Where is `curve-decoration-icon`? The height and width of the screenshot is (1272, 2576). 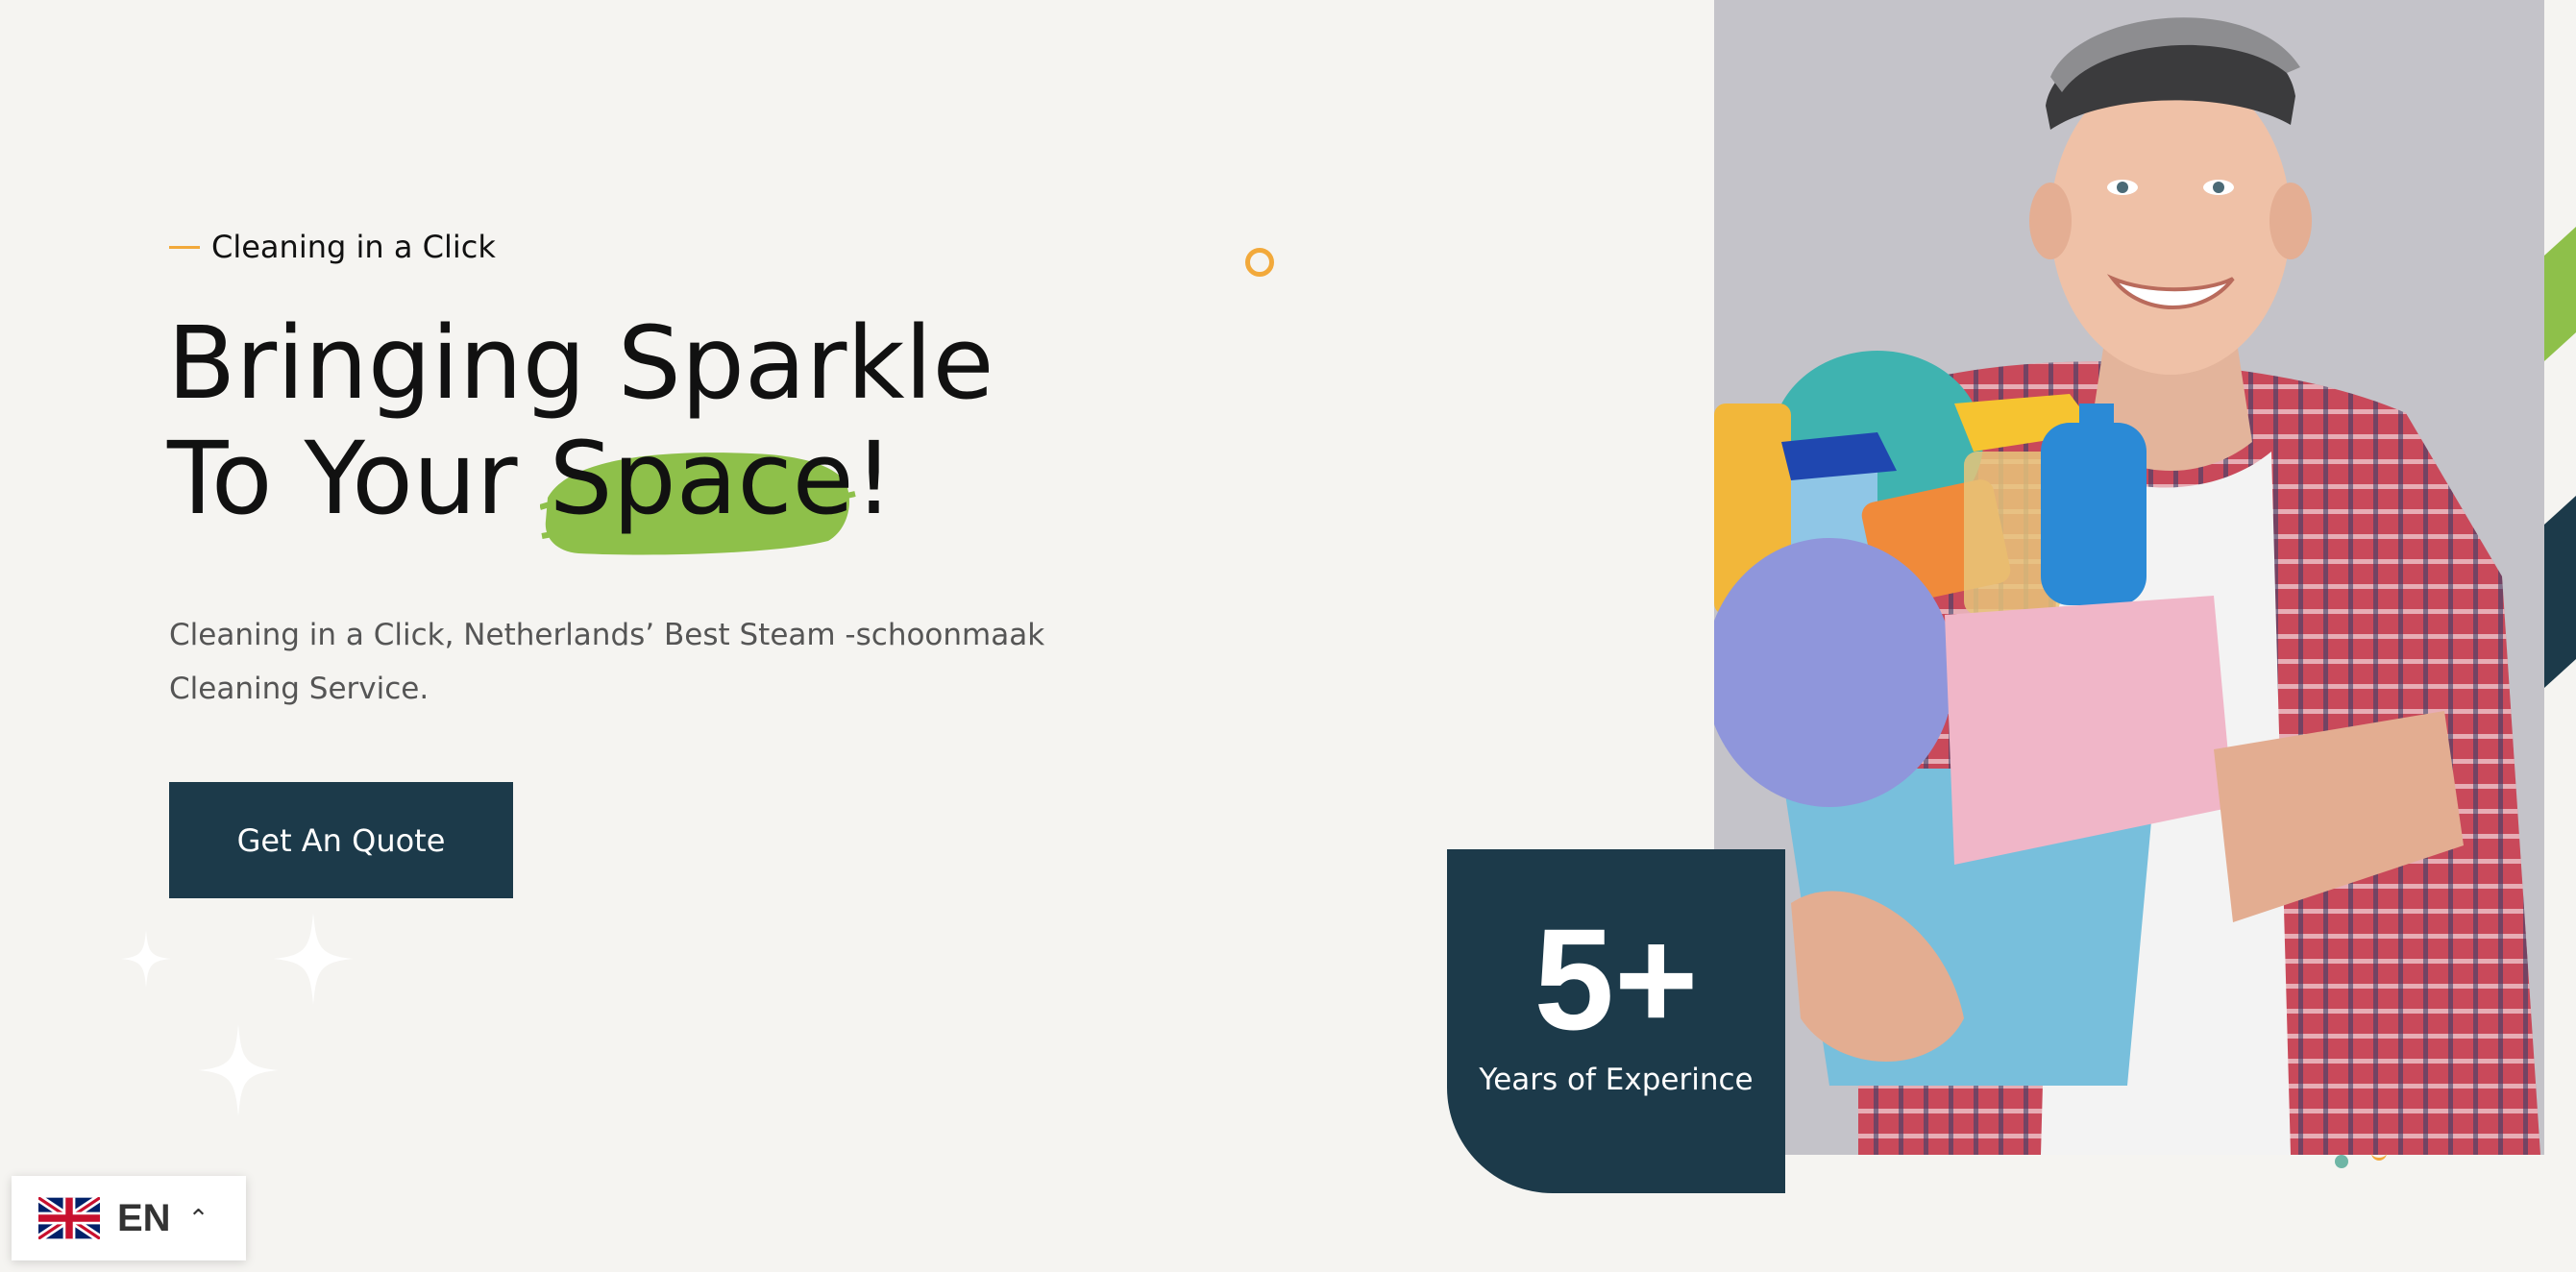 curve-decoration-icon is located at coordinates (2379, 1155).